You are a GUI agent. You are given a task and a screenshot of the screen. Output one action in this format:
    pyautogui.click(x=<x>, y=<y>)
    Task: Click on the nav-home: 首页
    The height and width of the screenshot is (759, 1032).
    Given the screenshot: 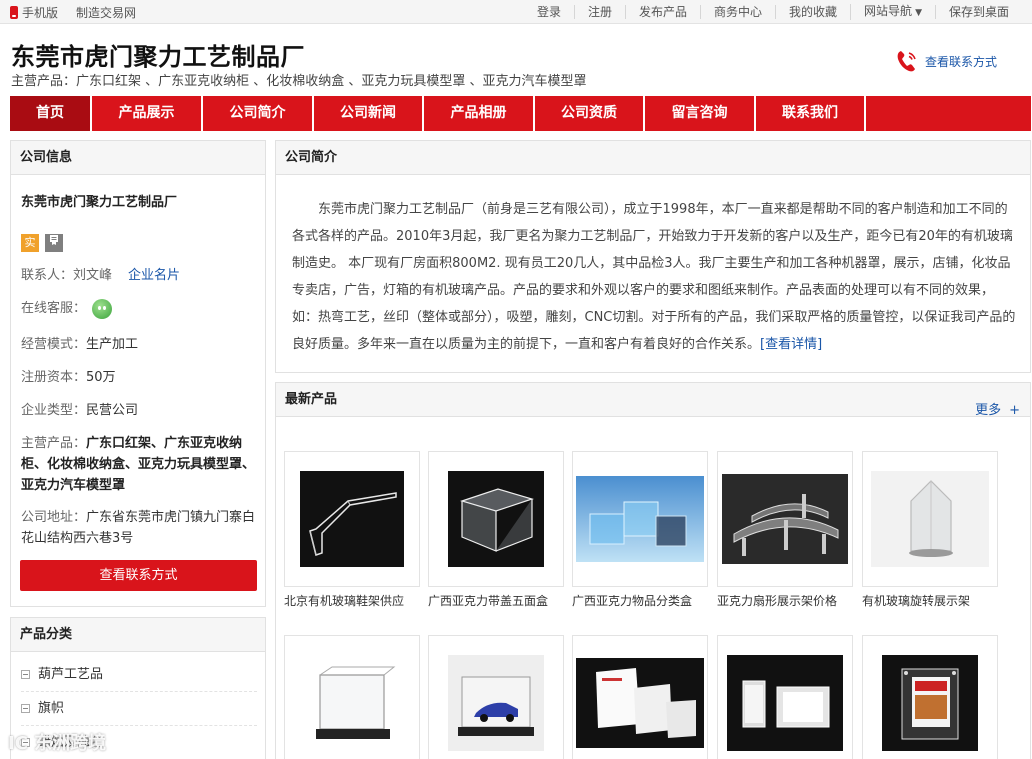 What is the action you would take?
    pyautogui.click(x=51, y=113)
    